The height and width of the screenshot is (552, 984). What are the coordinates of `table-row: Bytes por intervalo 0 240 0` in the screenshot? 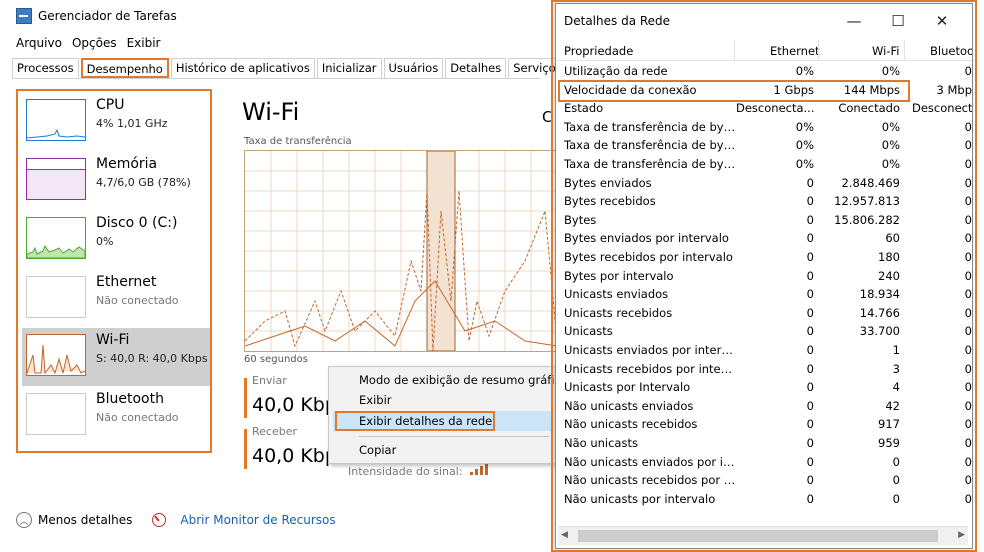 It's located at (764, 276).